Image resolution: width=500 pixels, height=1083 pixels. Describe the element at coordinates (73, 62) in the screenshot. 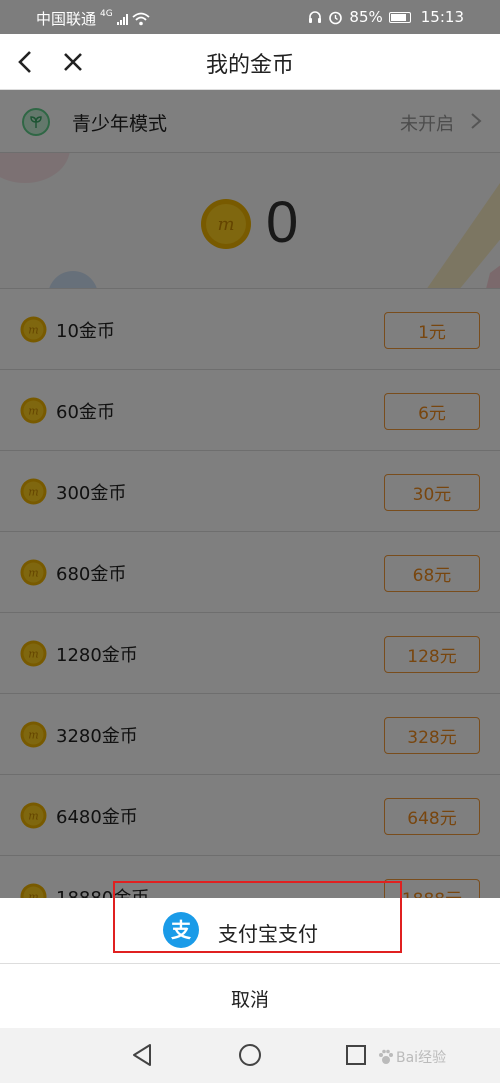

I see `close-icon` at that location.